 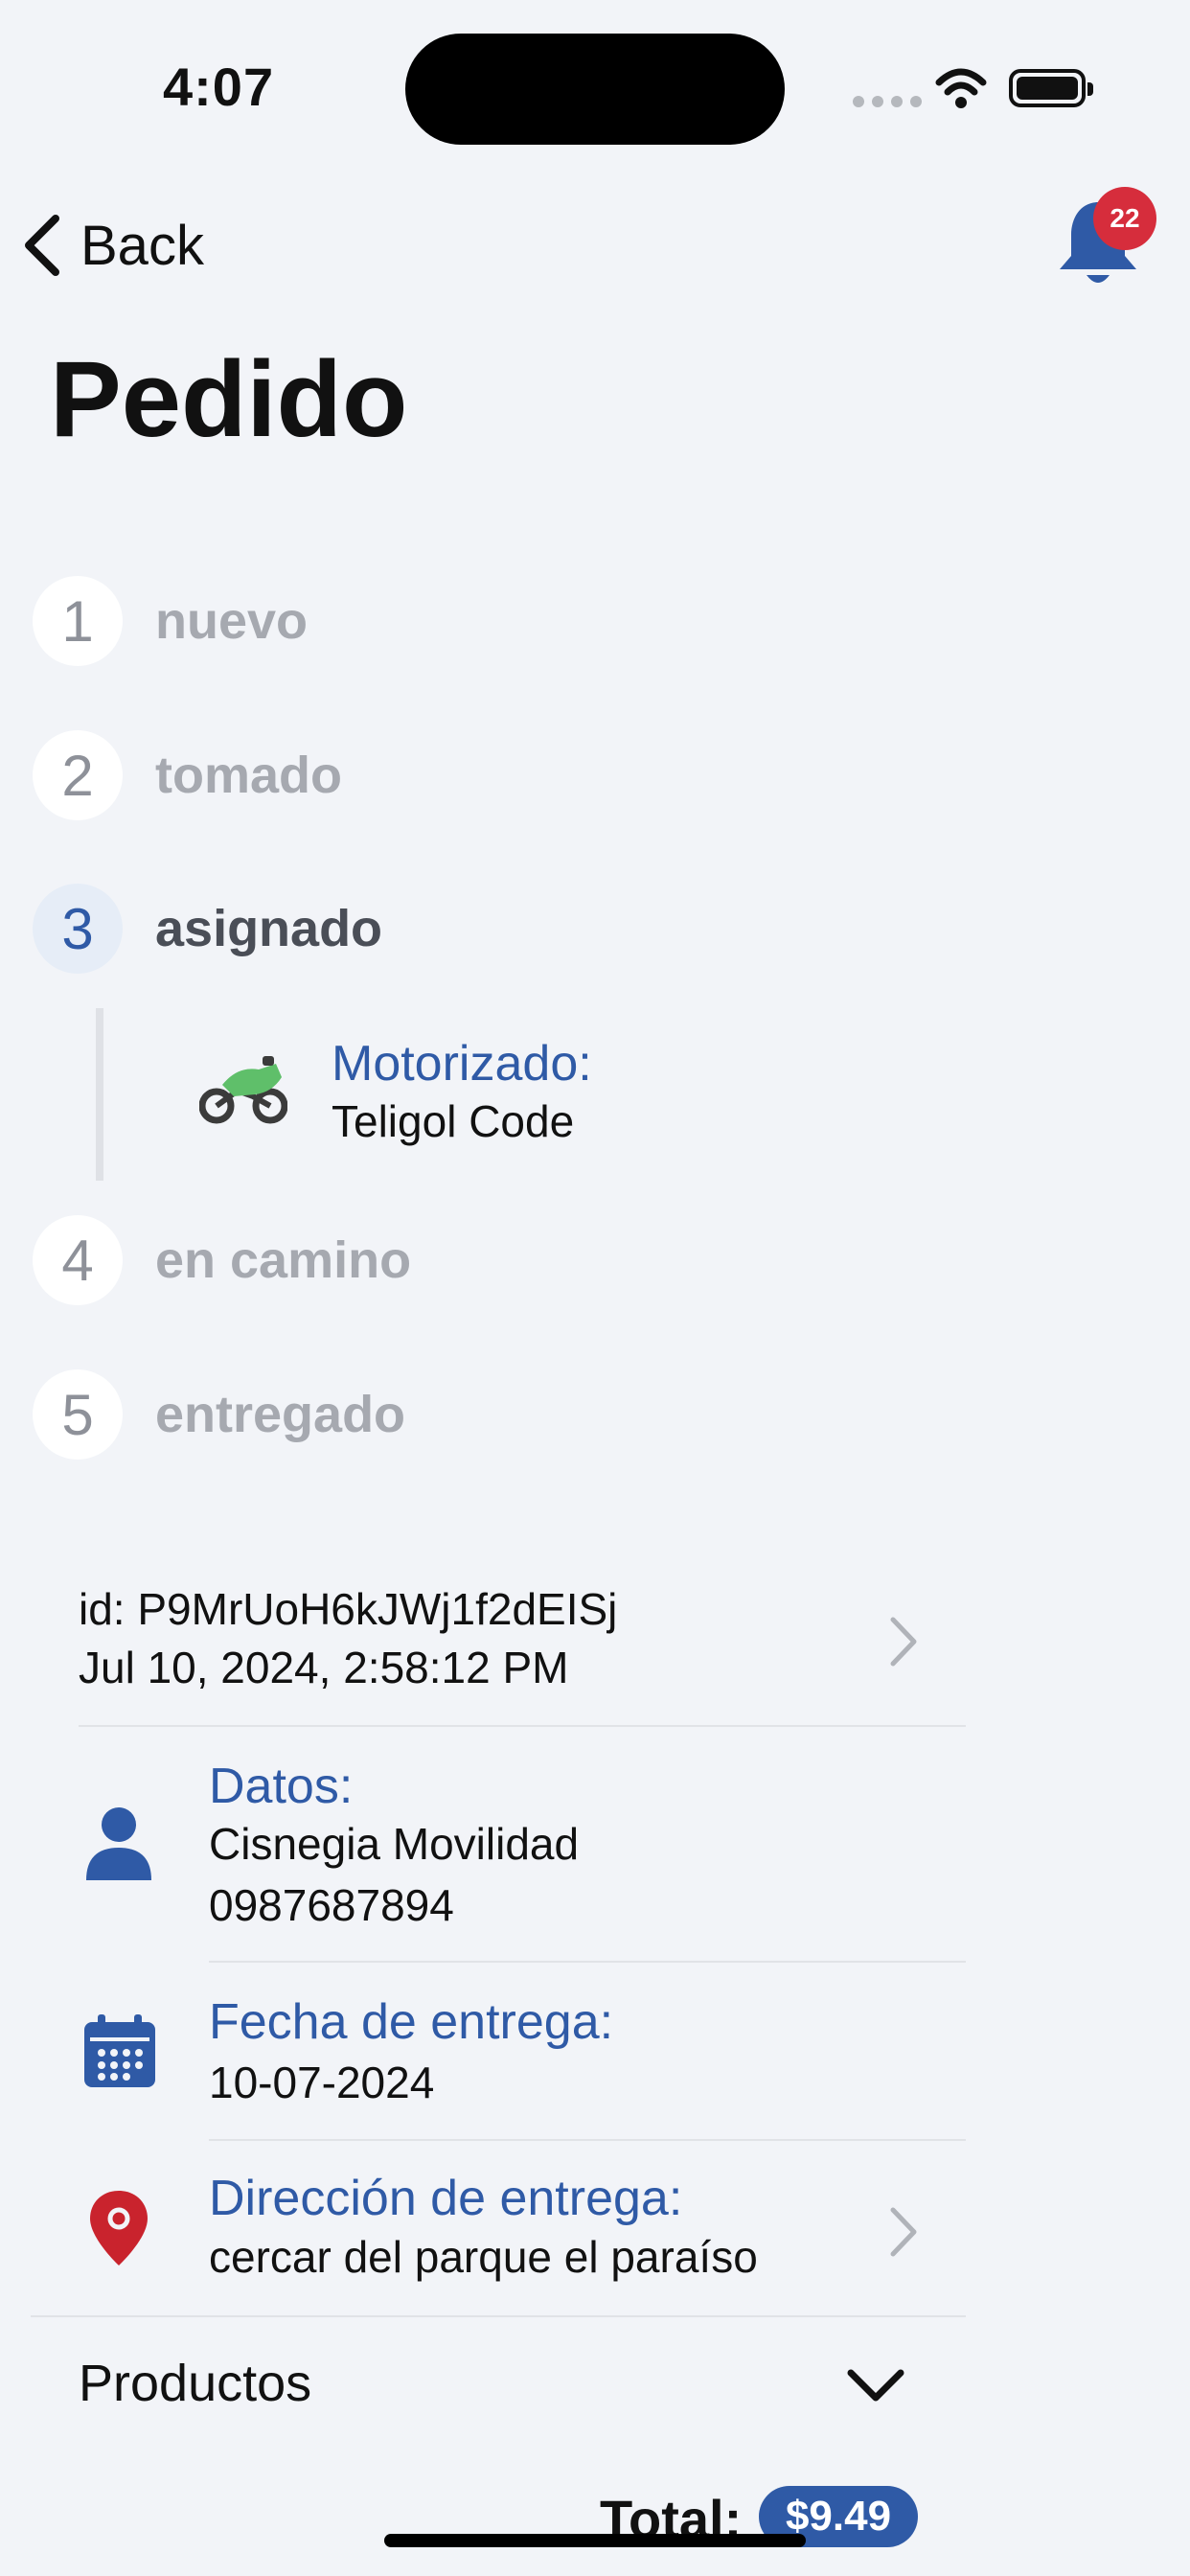 I want to click on home-indicator, so click(x=595, y=2540).